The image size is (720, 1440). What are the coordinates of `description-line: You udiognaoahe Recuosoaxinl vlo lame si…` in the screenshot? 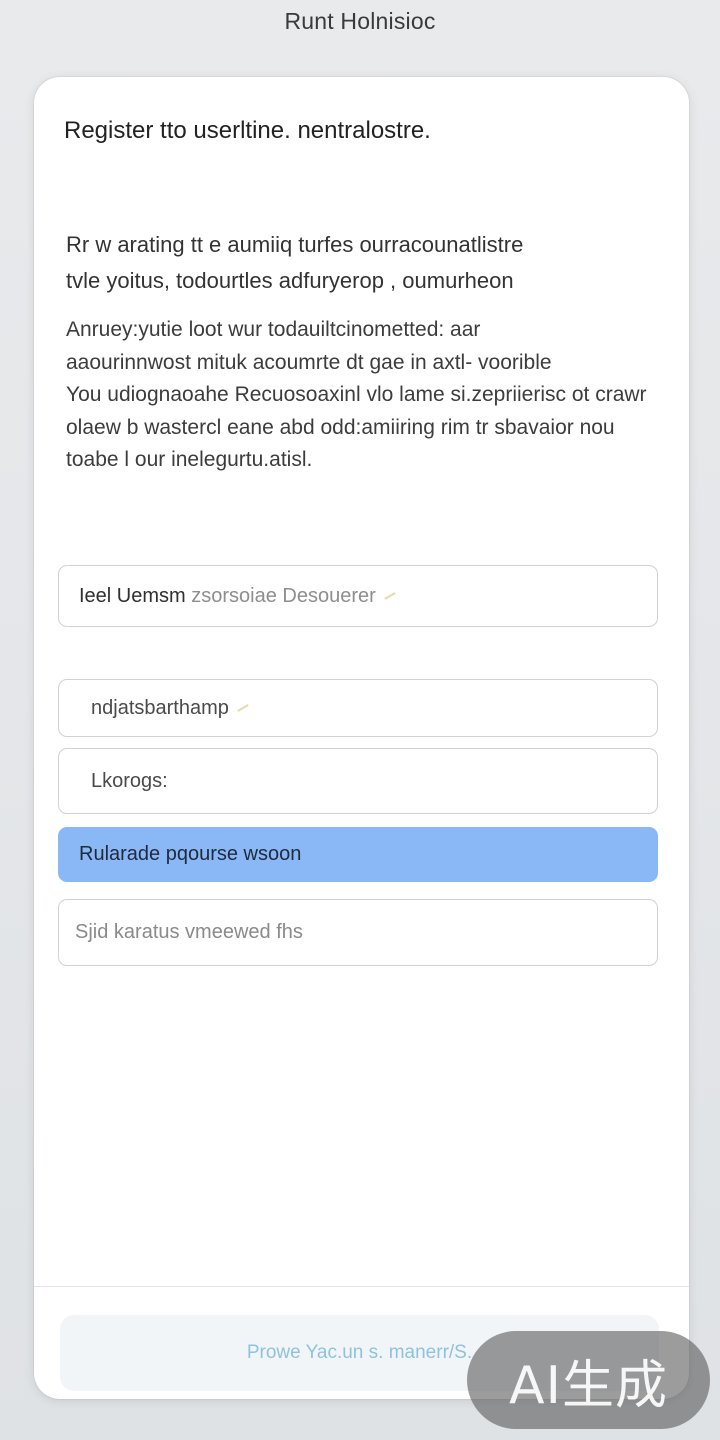 It's located at (356, 394).